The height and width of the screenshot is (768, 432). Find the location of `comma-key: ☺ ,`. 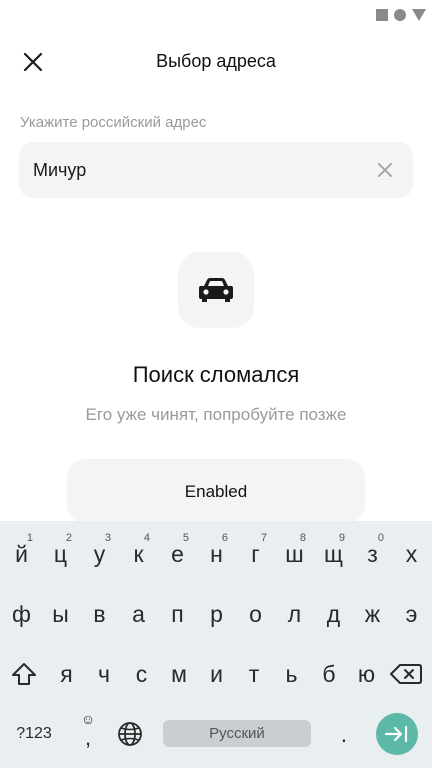

comma-key: ☺ , is located at coordinates (88, 734).